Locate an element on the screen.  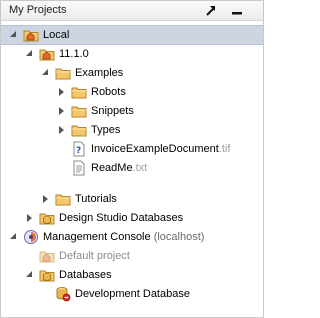
tree-item-label: Snippets is located at coordinates (112, 111).